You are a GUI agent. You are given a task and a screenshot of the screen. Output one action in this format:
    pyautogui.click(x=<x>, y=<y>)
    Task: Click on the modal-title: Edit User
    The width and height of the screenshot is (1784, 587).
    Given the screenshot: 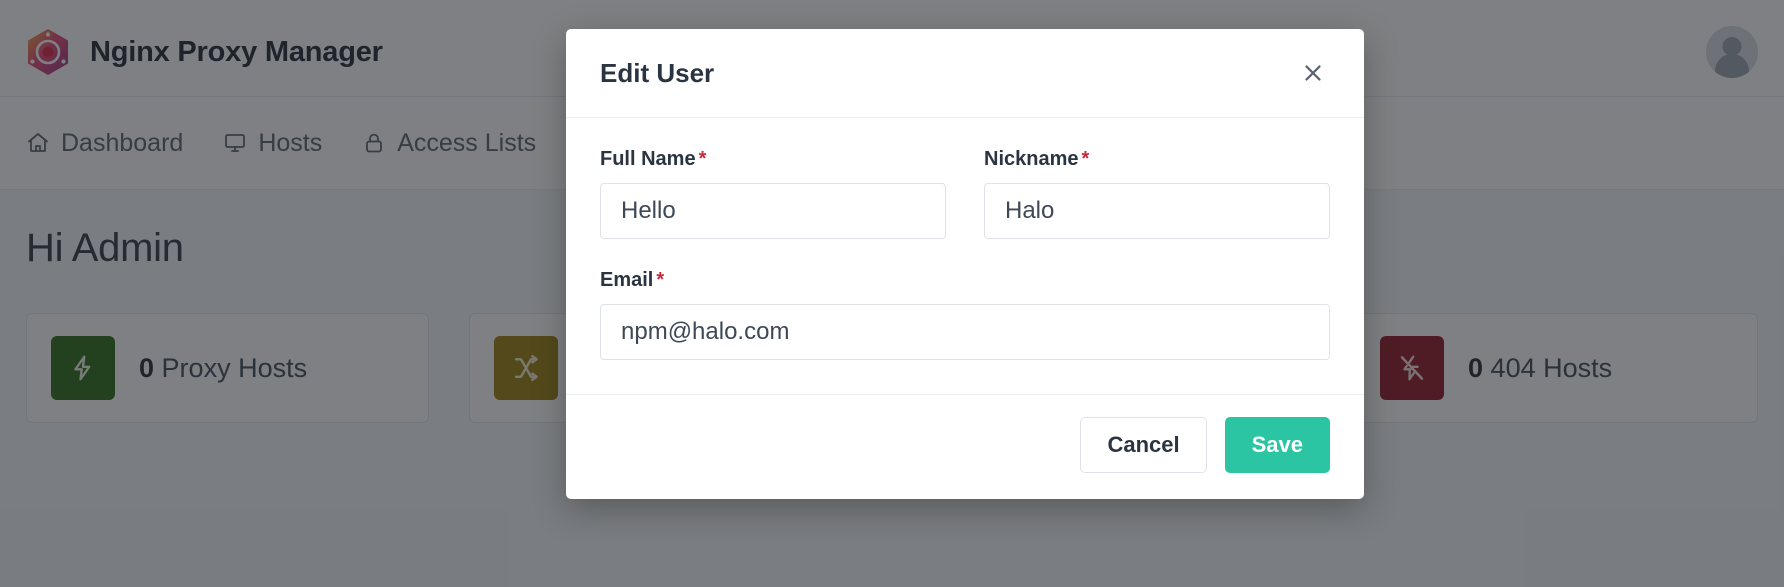 What is the action you would take?
    pyautogui.click(x=657, y=72)
    